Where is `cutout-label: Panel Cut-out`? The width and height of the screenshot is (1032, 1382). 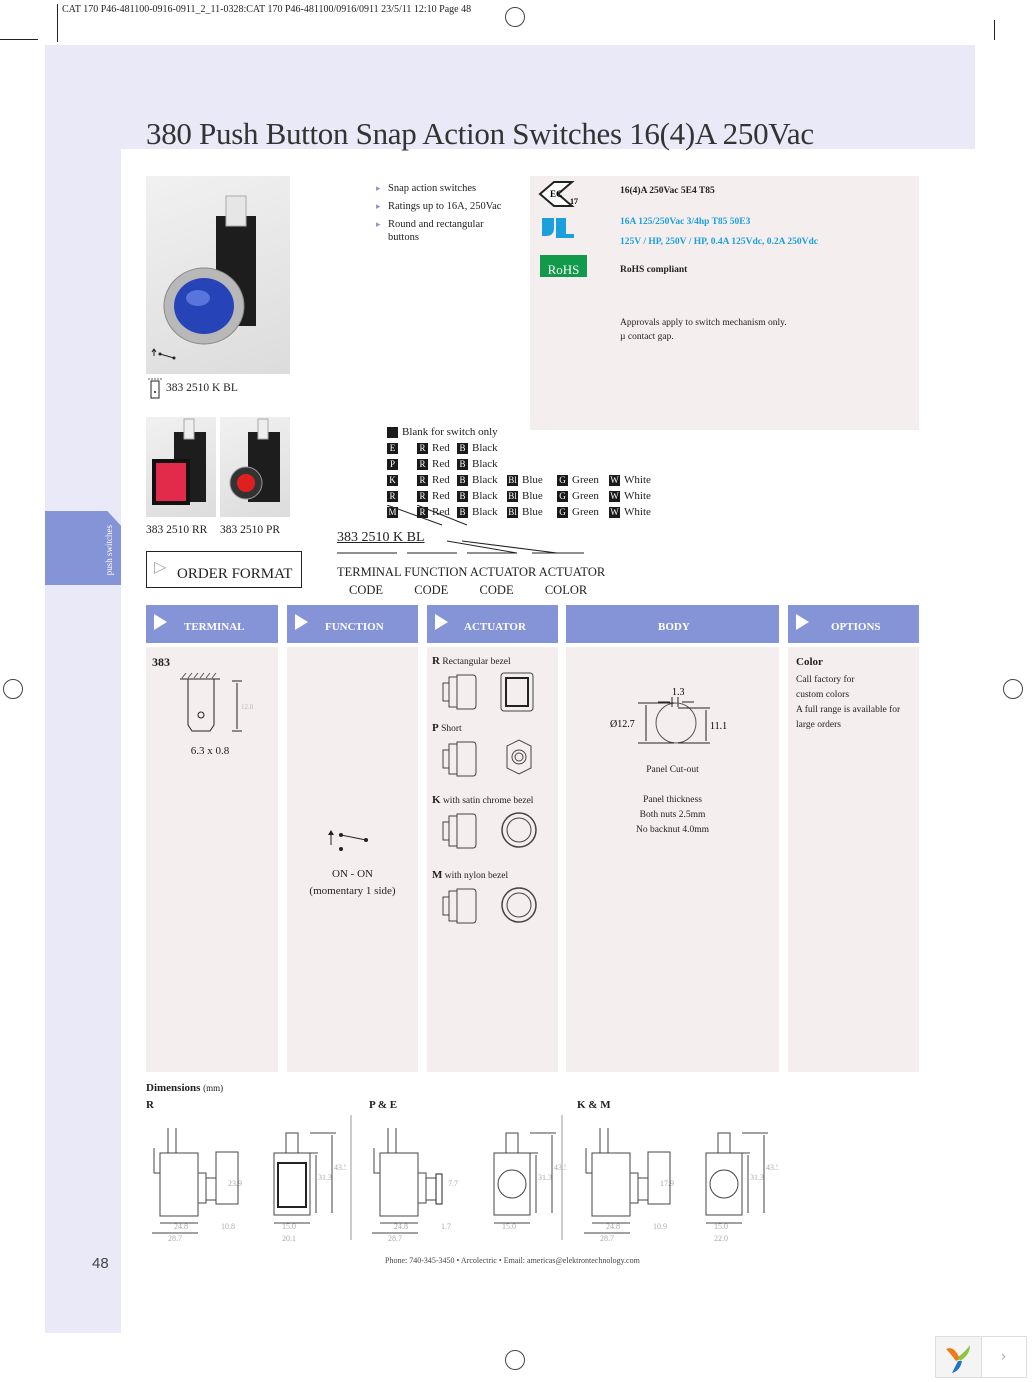 cutout-label: Panel Cut-out is located at coordinates (672, 770).